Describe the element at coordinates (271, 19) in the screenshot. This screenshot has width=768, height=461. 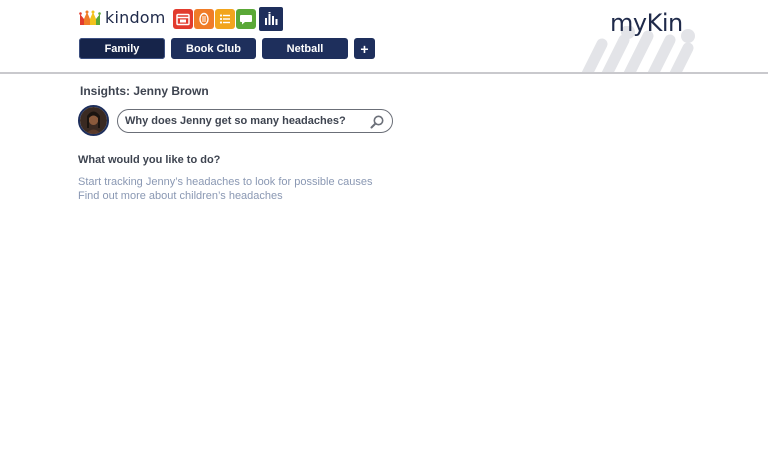
I see `insights-chart-icon` at that location.